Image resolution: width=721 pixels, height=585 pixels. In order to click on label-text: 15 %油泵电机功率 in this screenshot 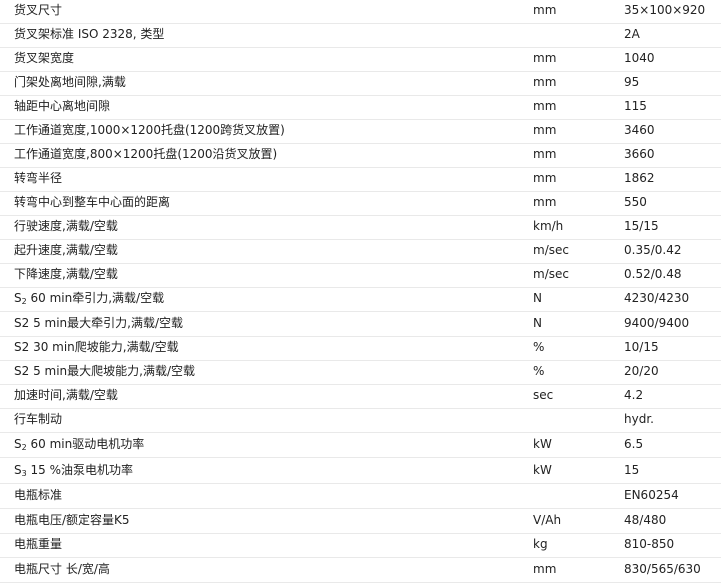, I will do `click(80, 470)`.